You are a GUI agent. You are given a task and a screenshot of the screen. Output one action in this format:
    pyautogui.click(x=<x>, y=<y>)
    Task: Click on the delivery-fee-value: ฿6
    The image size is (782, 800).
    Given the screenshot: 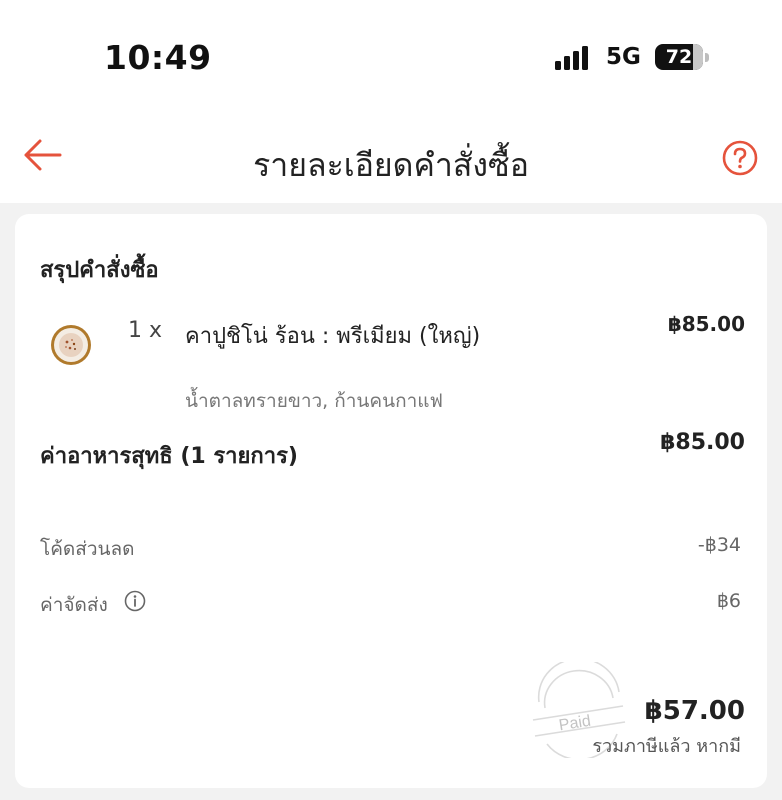 What is the action you would take?
    pyautogui.click(x=728, y=601)
    